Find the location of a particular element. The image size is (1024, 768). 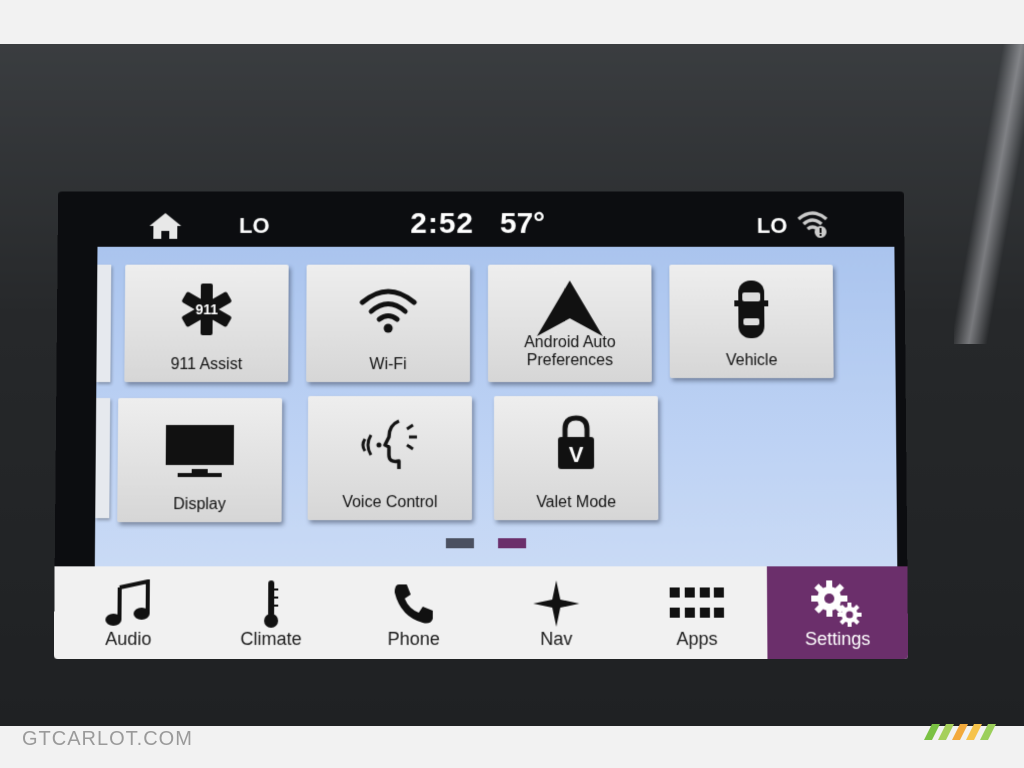

phone-icon is located at coordinates (413, 603).